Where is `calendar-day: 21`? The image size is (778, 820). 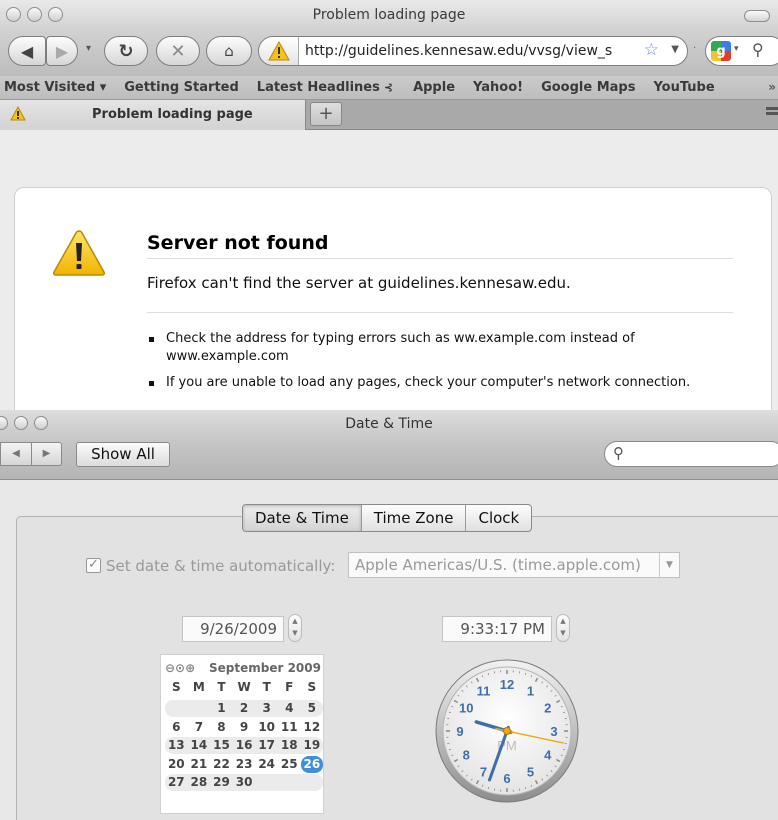 calendar-day: 21 is located at coordinates (199, 764).